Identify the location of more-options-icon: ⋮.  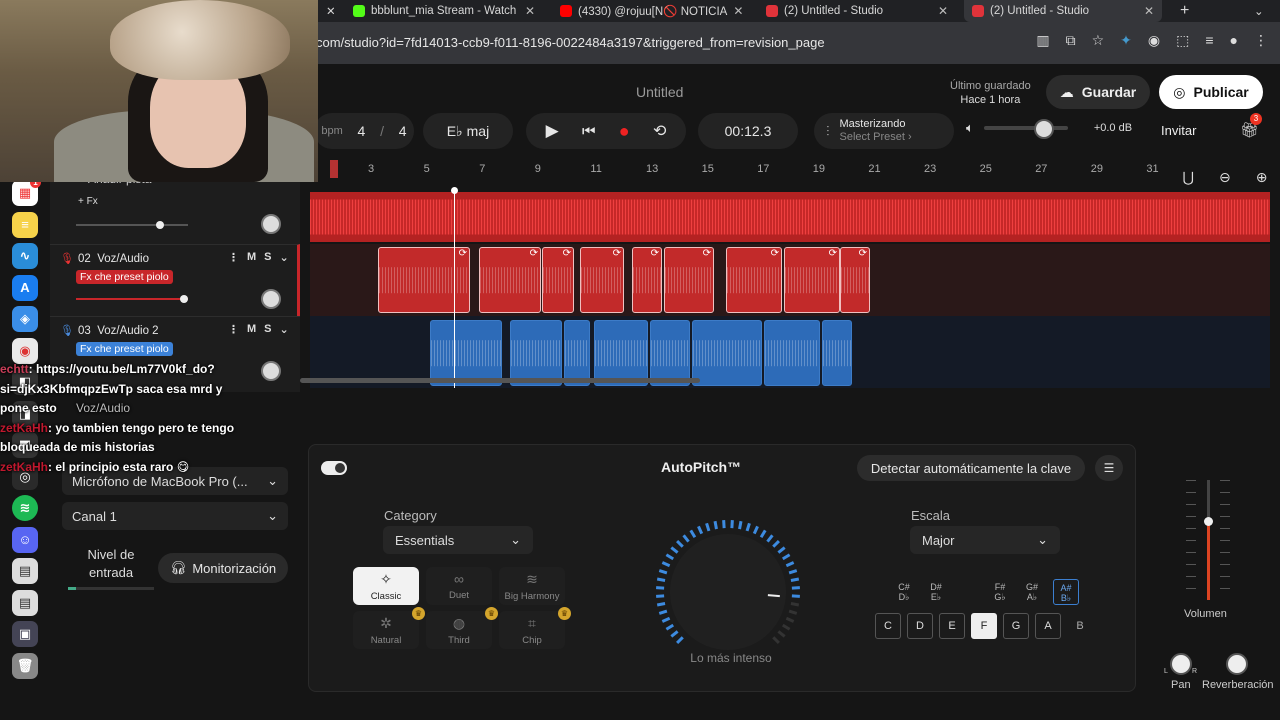
(233, 329).